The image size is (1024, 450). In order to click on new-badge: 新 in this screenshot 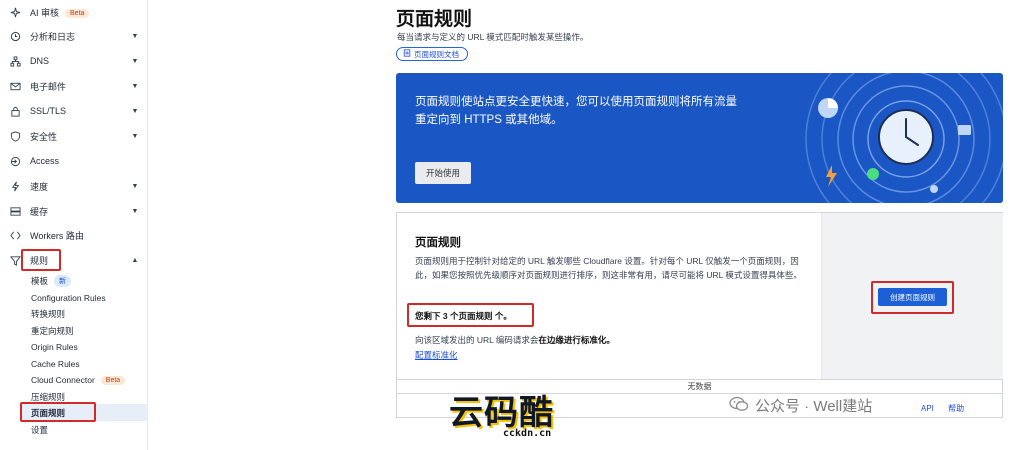, I will do `click(63, 281)`.